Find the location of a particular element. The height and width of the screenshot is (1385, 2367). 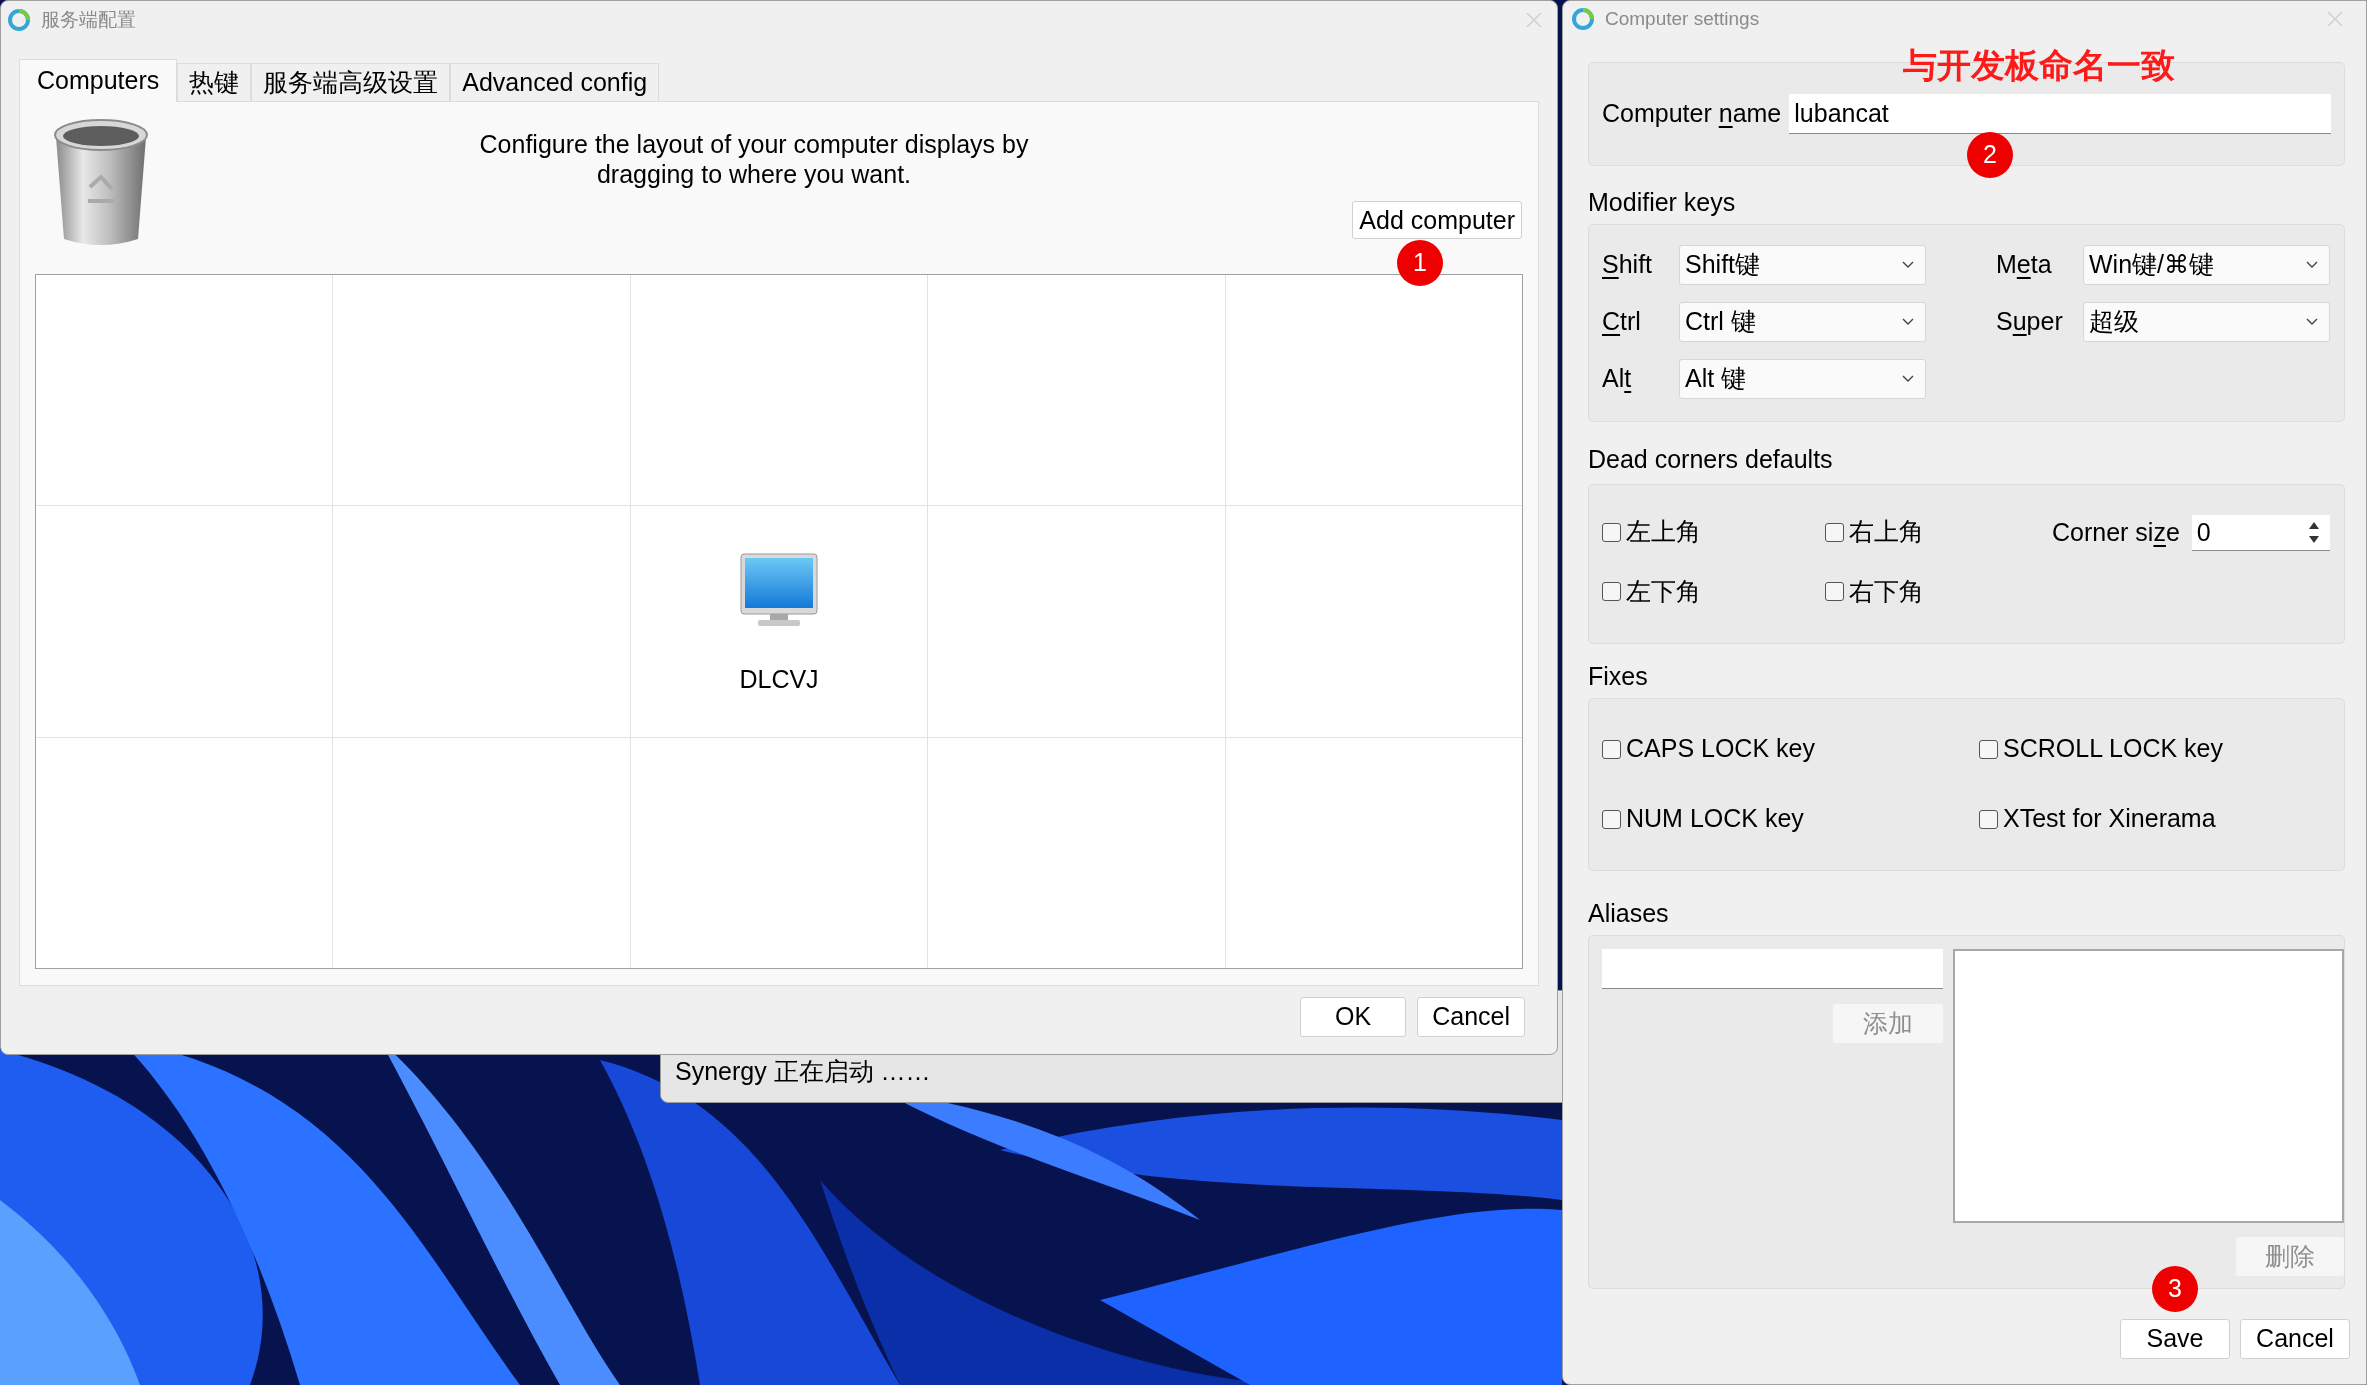

dropdown: Ctrl 键 is located at coordinates (1802, 322).